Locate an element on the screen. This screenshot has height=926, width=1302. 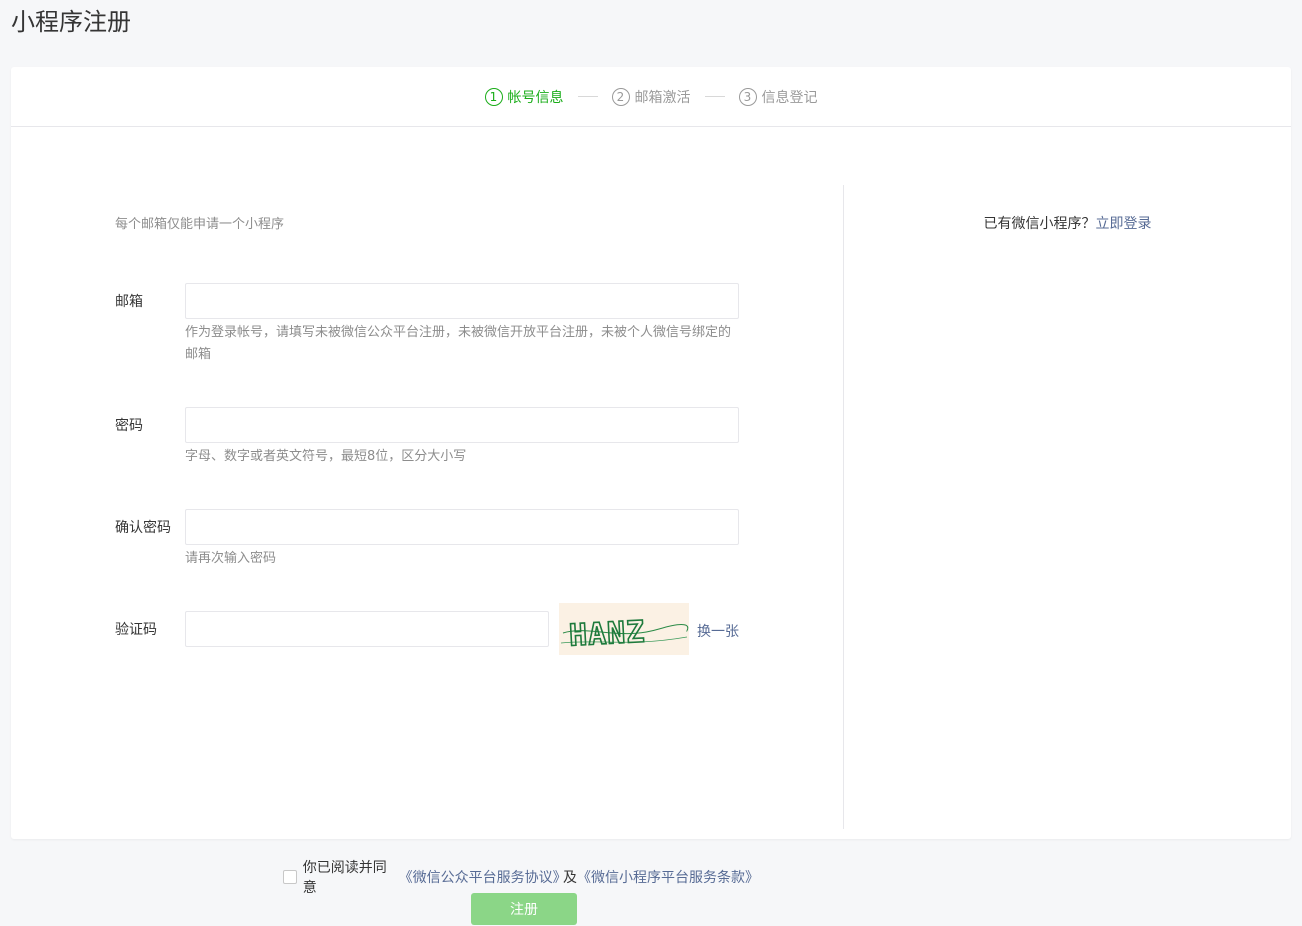
step-number-2: 2 is located at coordinates (620, 96).